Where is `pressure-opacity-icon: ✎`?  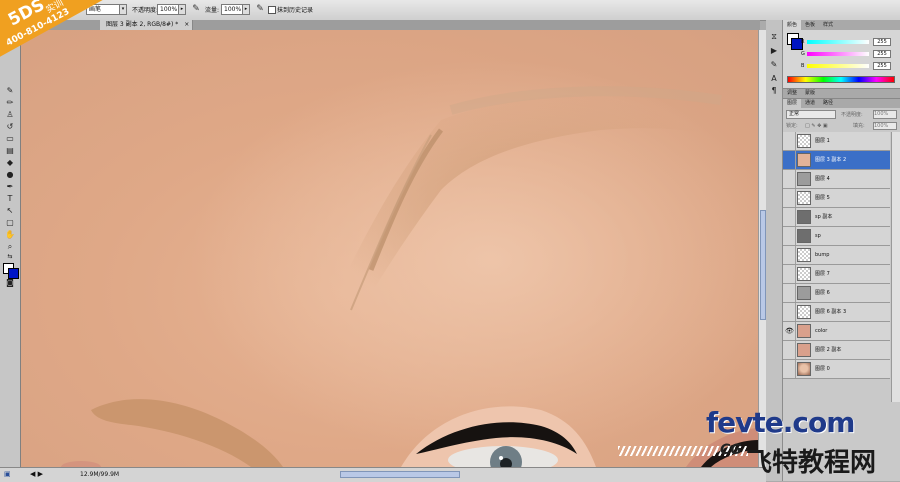
pressure-opacity-icon: ✎ is located at coordinates (196, 9).